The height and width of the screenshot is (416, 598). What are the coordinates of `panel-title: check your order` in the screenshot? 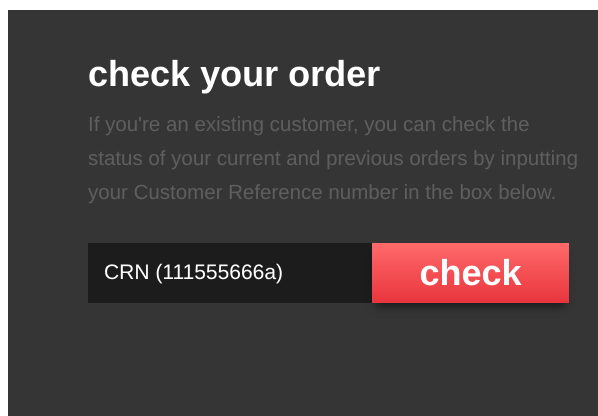 It's located at (235, 74).